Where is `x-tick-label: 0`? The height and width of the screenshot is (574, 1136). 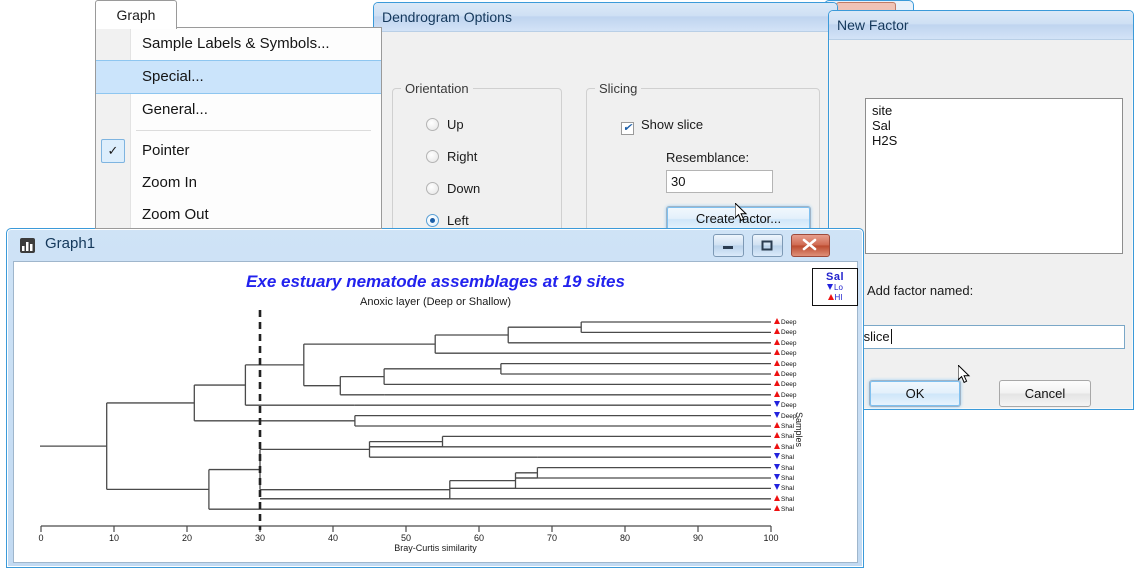 x-tick-label: 0 is located at coordinates (41, 538).